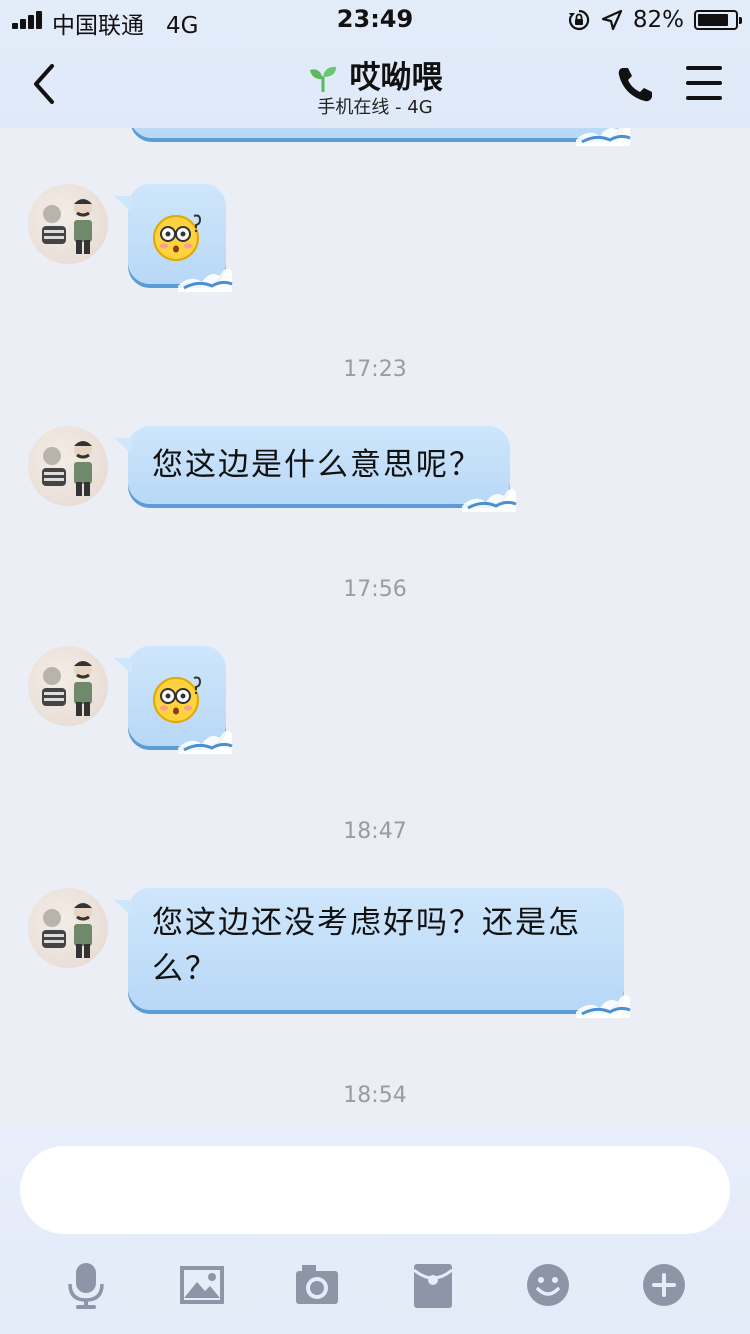 This screenshot has width=750, height=1334. What do you see at coordinates (375, 20) in the screenshot?
I see `status-bar: 中国联通 4G 23:49 82%` at bounding box center [375, 20].